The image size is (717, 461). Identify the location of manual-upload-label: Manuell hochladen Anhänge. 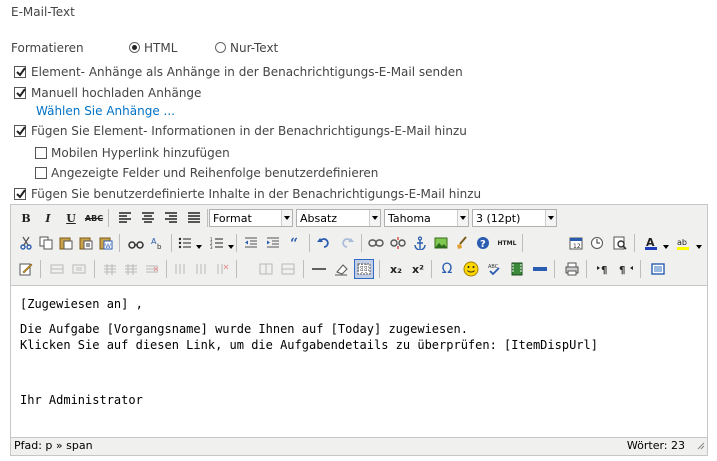
(116, 93).